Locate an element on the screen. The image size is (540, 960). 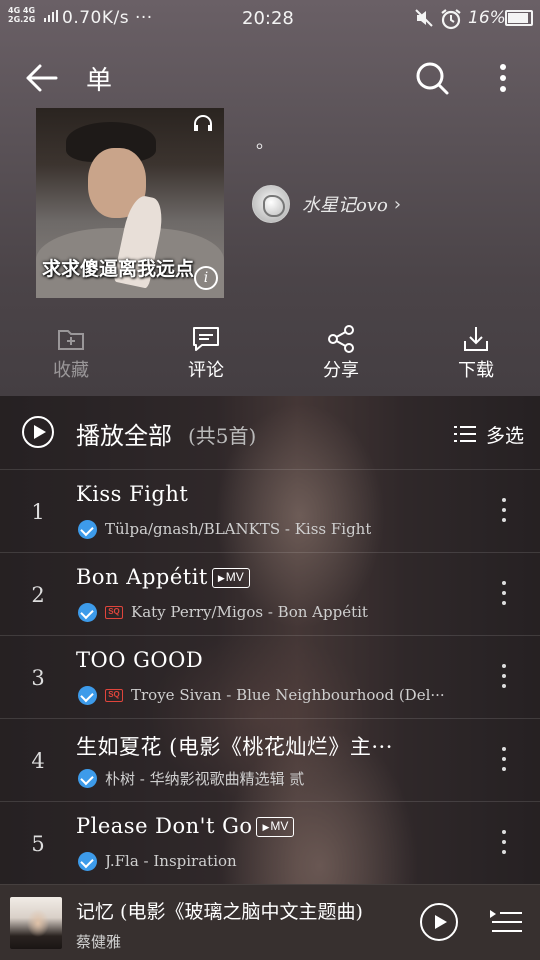
collect-button: 收藏 is located at coordinates (71, 354).